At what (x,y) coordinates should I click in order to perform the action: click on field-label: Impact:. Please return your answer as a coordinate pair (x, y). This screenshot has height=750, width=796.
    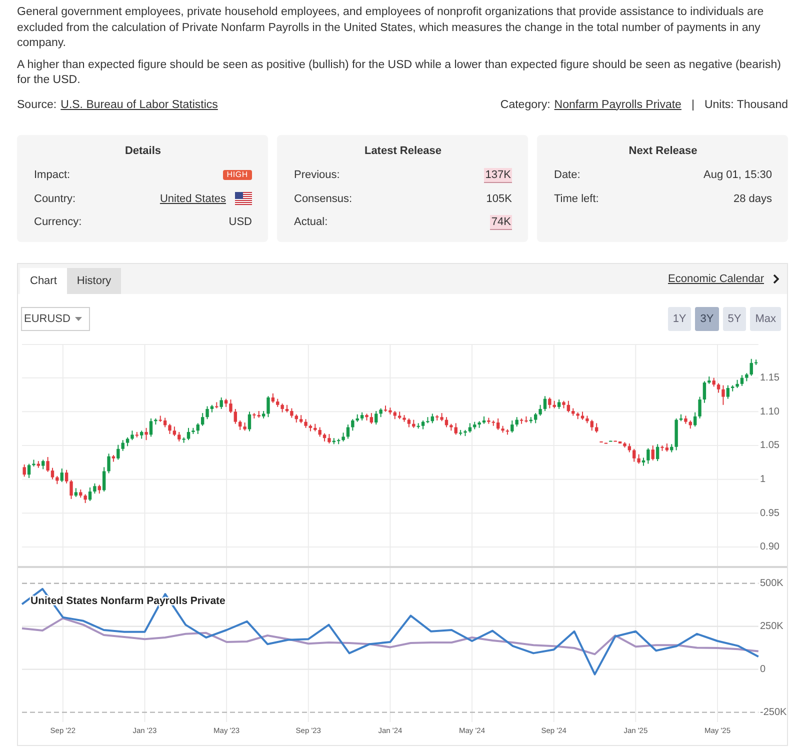
    Looking at the image, I should click on (52, 175).